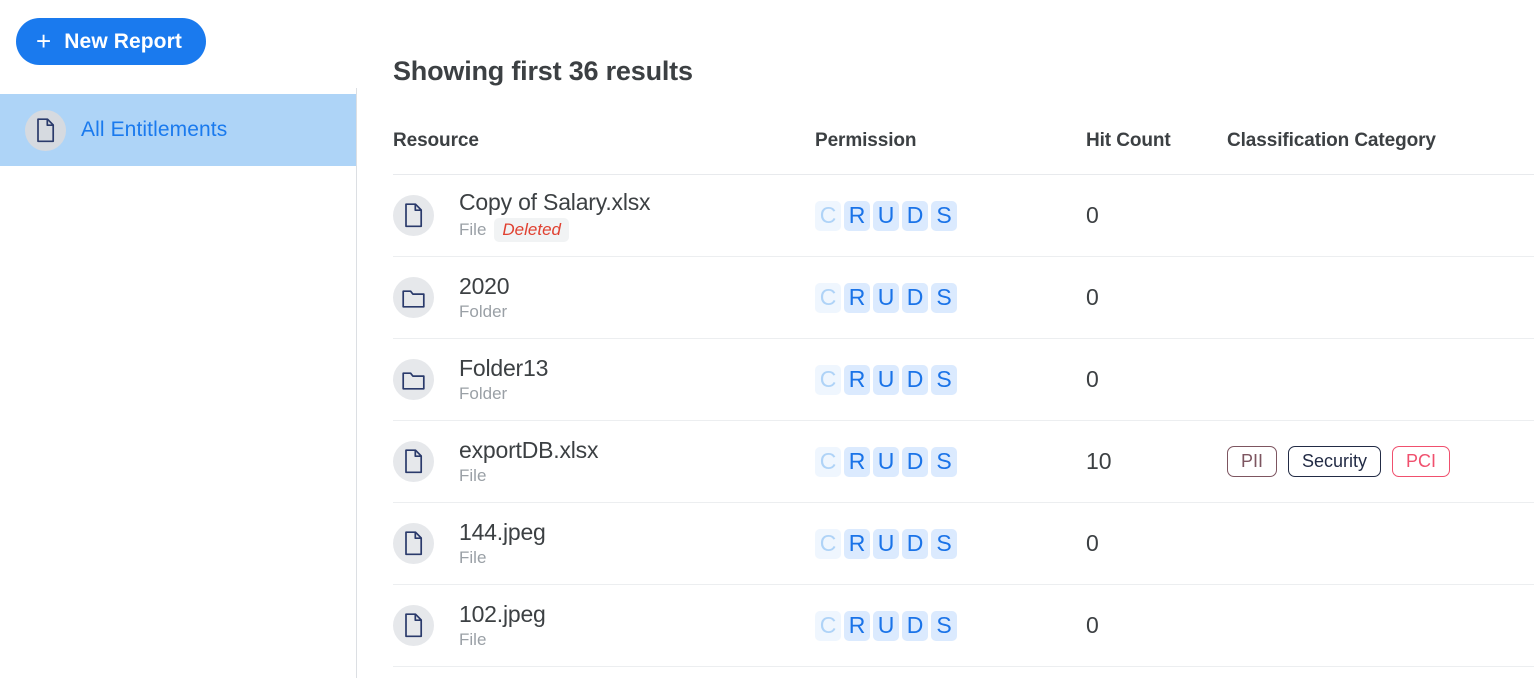 The image size is (1534, 678). Describe the element at coordinates (555, 215) in the screenshot. I see `resource-text: Copy of Salary.xlsx File Deleted` at that location.